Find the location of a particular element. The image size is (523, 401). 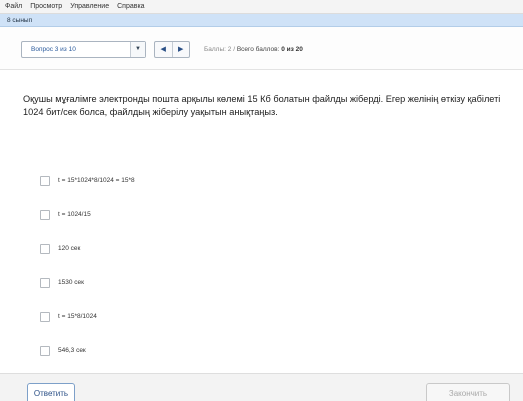

score-value: 2 is located at coordinates (229, 49).